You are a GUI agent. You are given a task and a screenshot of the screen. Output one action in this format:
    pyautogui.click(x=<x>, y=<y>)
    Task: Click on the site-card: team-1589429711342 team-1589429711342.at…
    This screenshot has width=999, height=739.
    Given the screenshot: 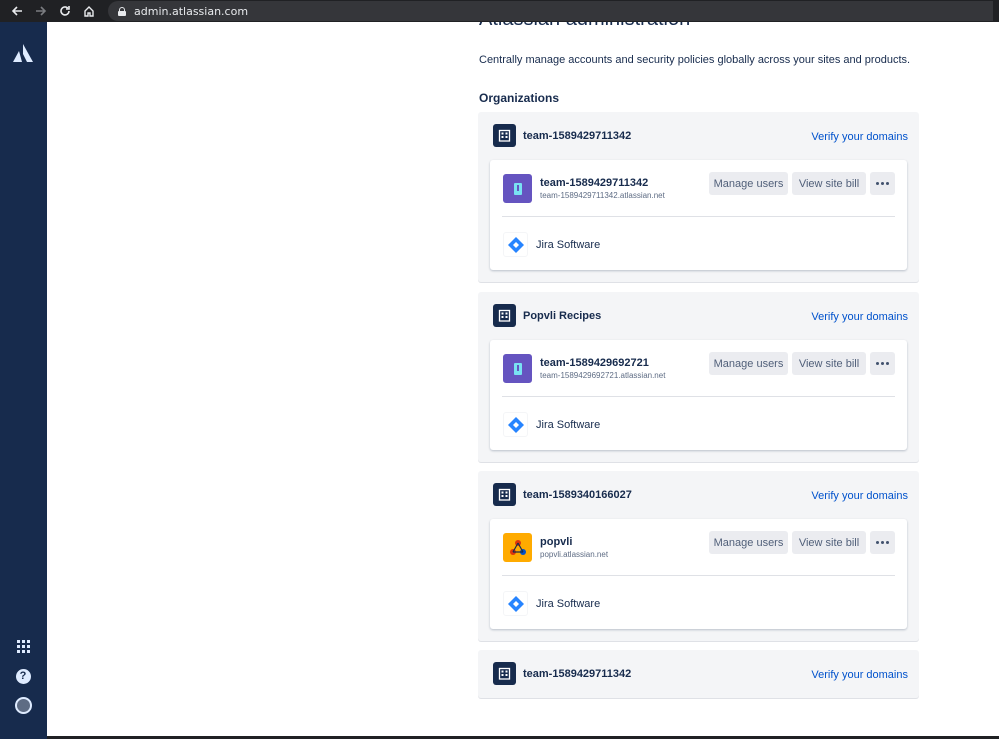 What is the action you would take?
    pyautogui.click(x=698, y=215)
    